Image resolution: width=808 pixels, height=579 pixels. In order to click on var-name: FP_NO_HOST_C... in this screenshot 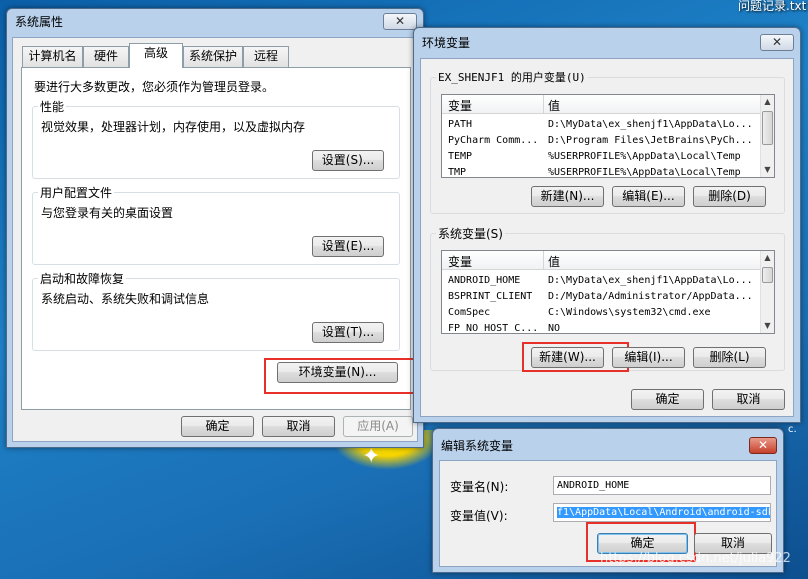, I will do `click(493, 328)`.